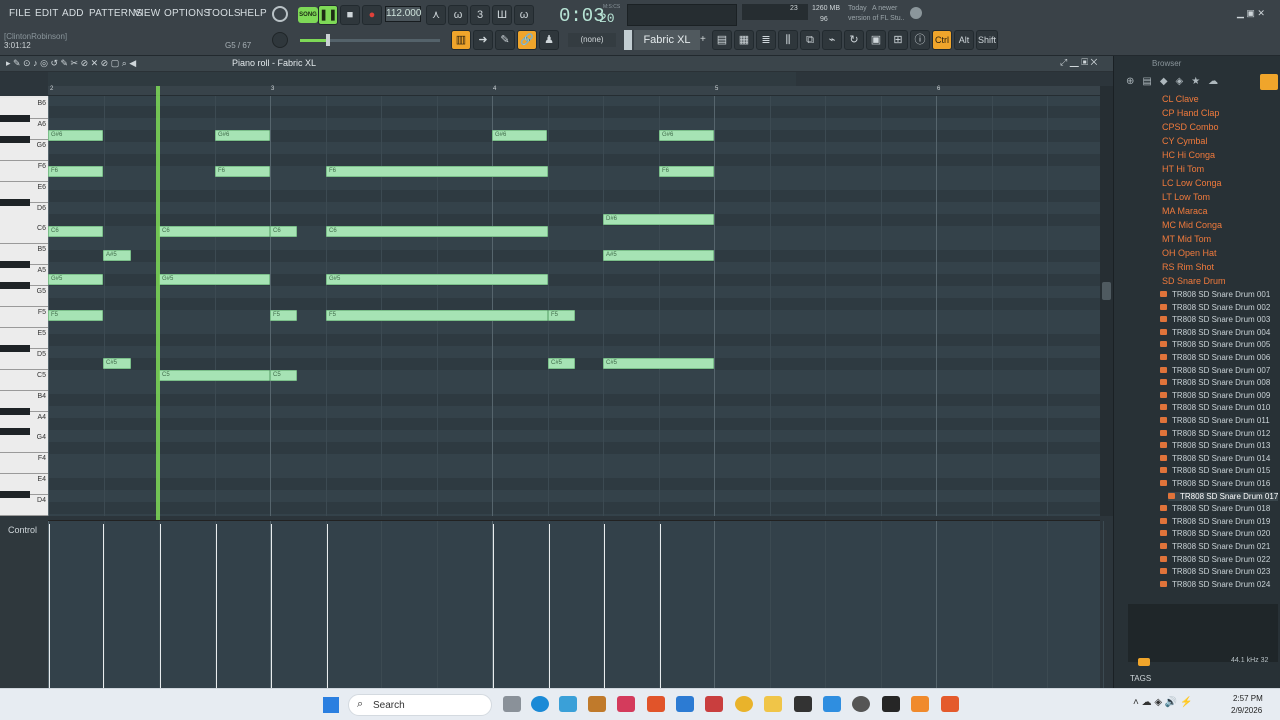  Describe the element at coordinates (24, 505) in the screenshot. I see `white-key: D4` at that location.